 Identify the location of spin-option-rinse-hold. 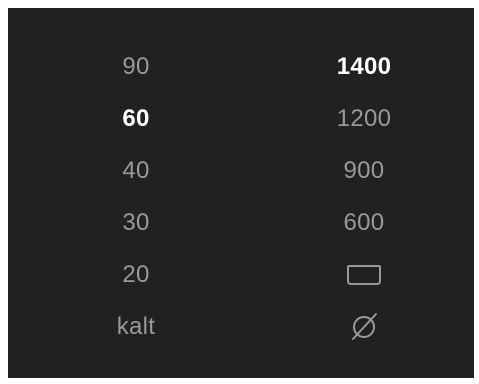
(364, 275).